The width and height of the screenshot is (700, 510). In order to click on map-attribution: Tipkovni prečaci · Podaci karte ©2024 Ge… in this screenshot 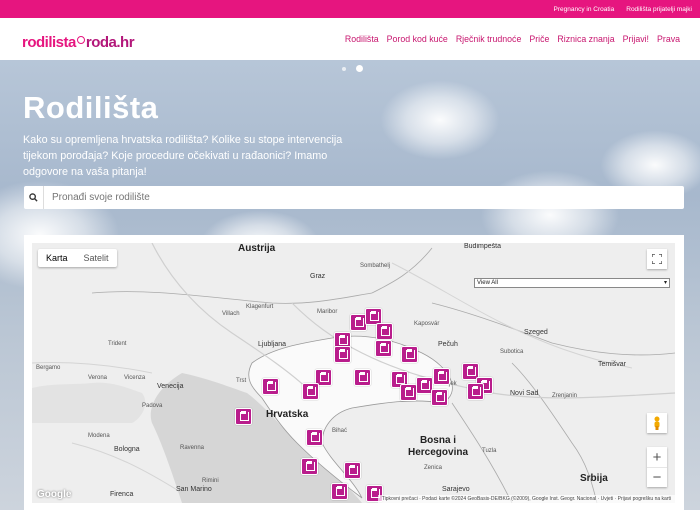, I will do `click(526, 499)`.